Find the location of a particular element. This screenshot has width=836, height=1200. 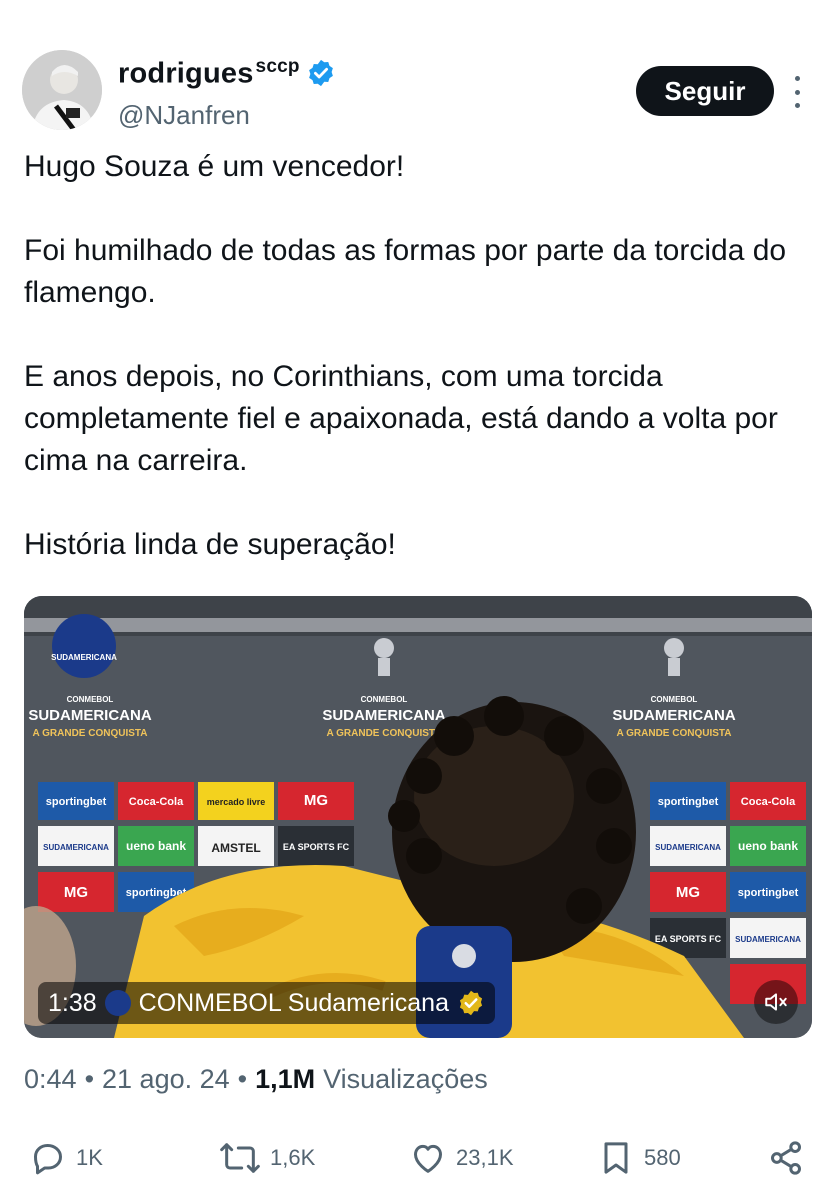

video-info-overlay: 1:38 CONMEBOL Sudamericana is located at coordinates (266, 1003).